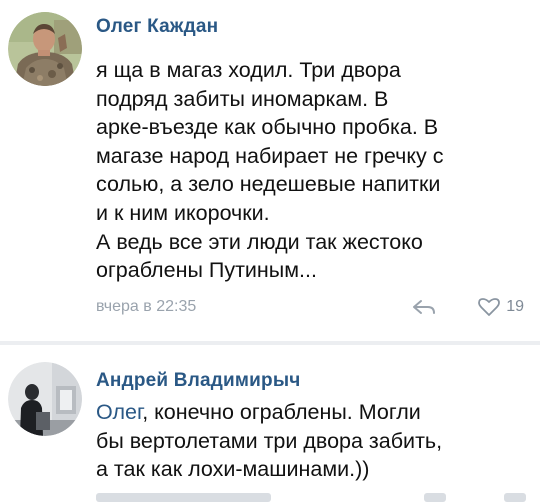  What do you see at coordinates (259, 241) in the screenshot?
I see `comment-text-line: А ведь все эти люди так жестоко` at bounding box center [259, 241].